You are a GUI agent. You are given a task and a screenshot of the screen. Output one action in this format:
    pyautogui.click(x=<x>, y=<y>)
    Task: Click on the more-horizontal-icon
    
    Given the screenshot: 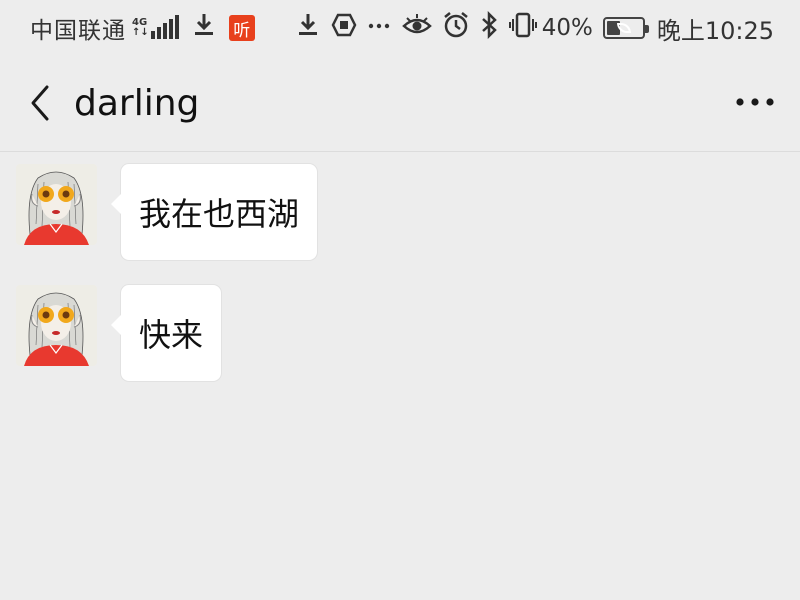 What is the action you would take?
    pyautogui.click(x=755, y=102)
    